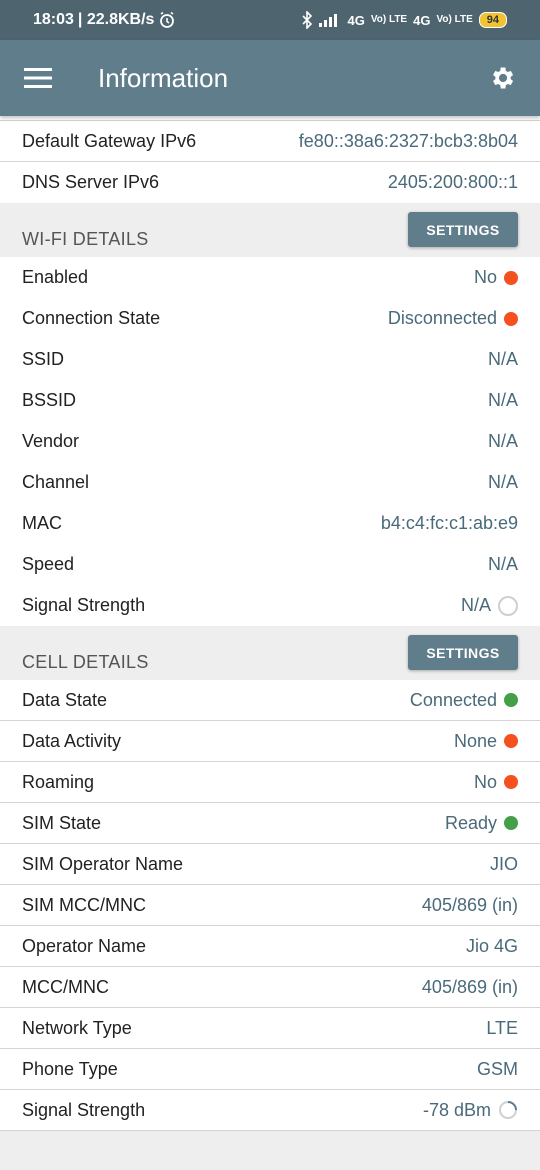  Describe the element at coordinates (270, 1110) in the screenshot. I see `list-item: Signal Strength -78 dBm` at that location.